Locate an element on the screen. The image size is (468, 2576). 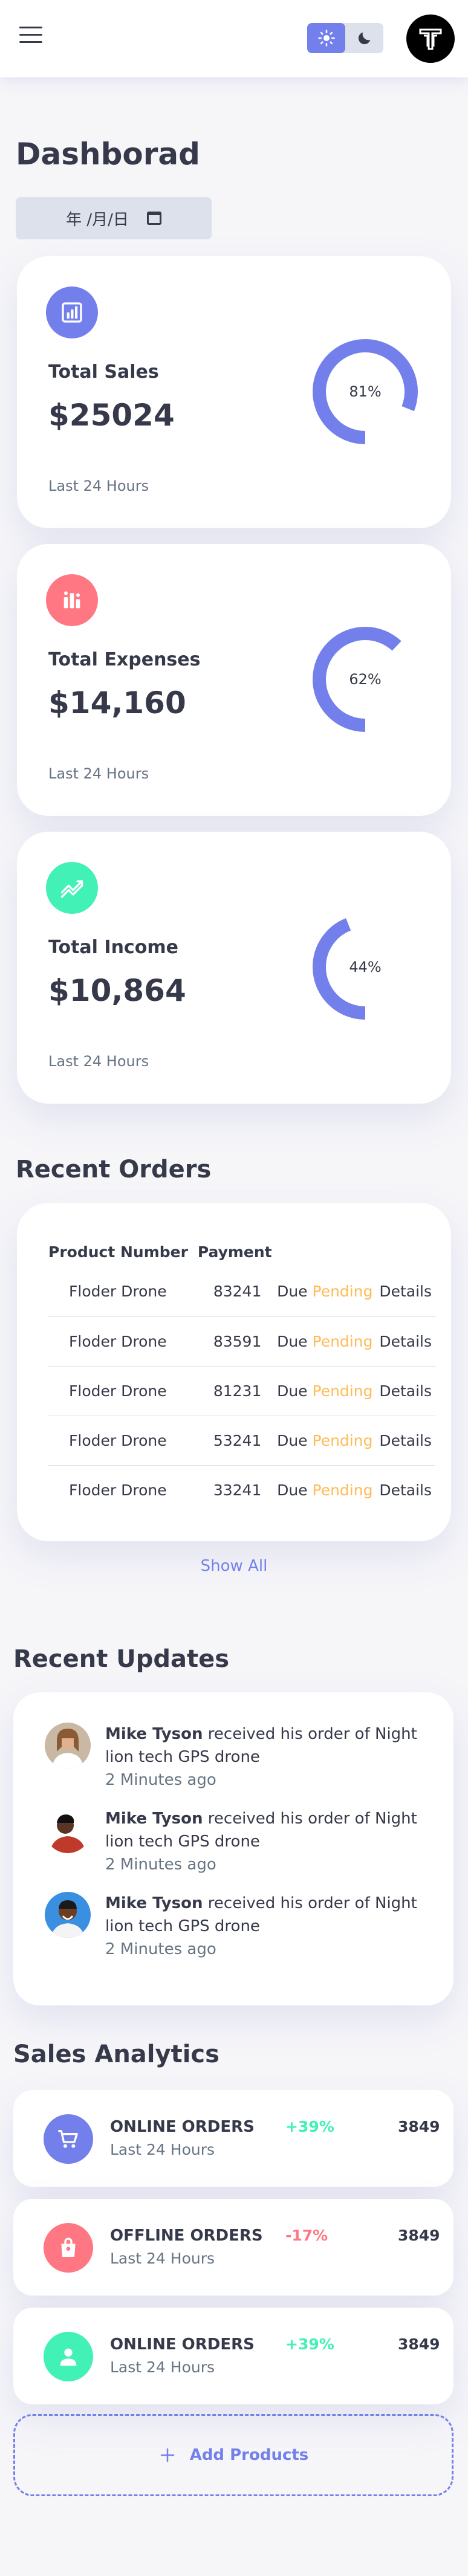
progress-ring: 62% is located at coordinates (365, 679).